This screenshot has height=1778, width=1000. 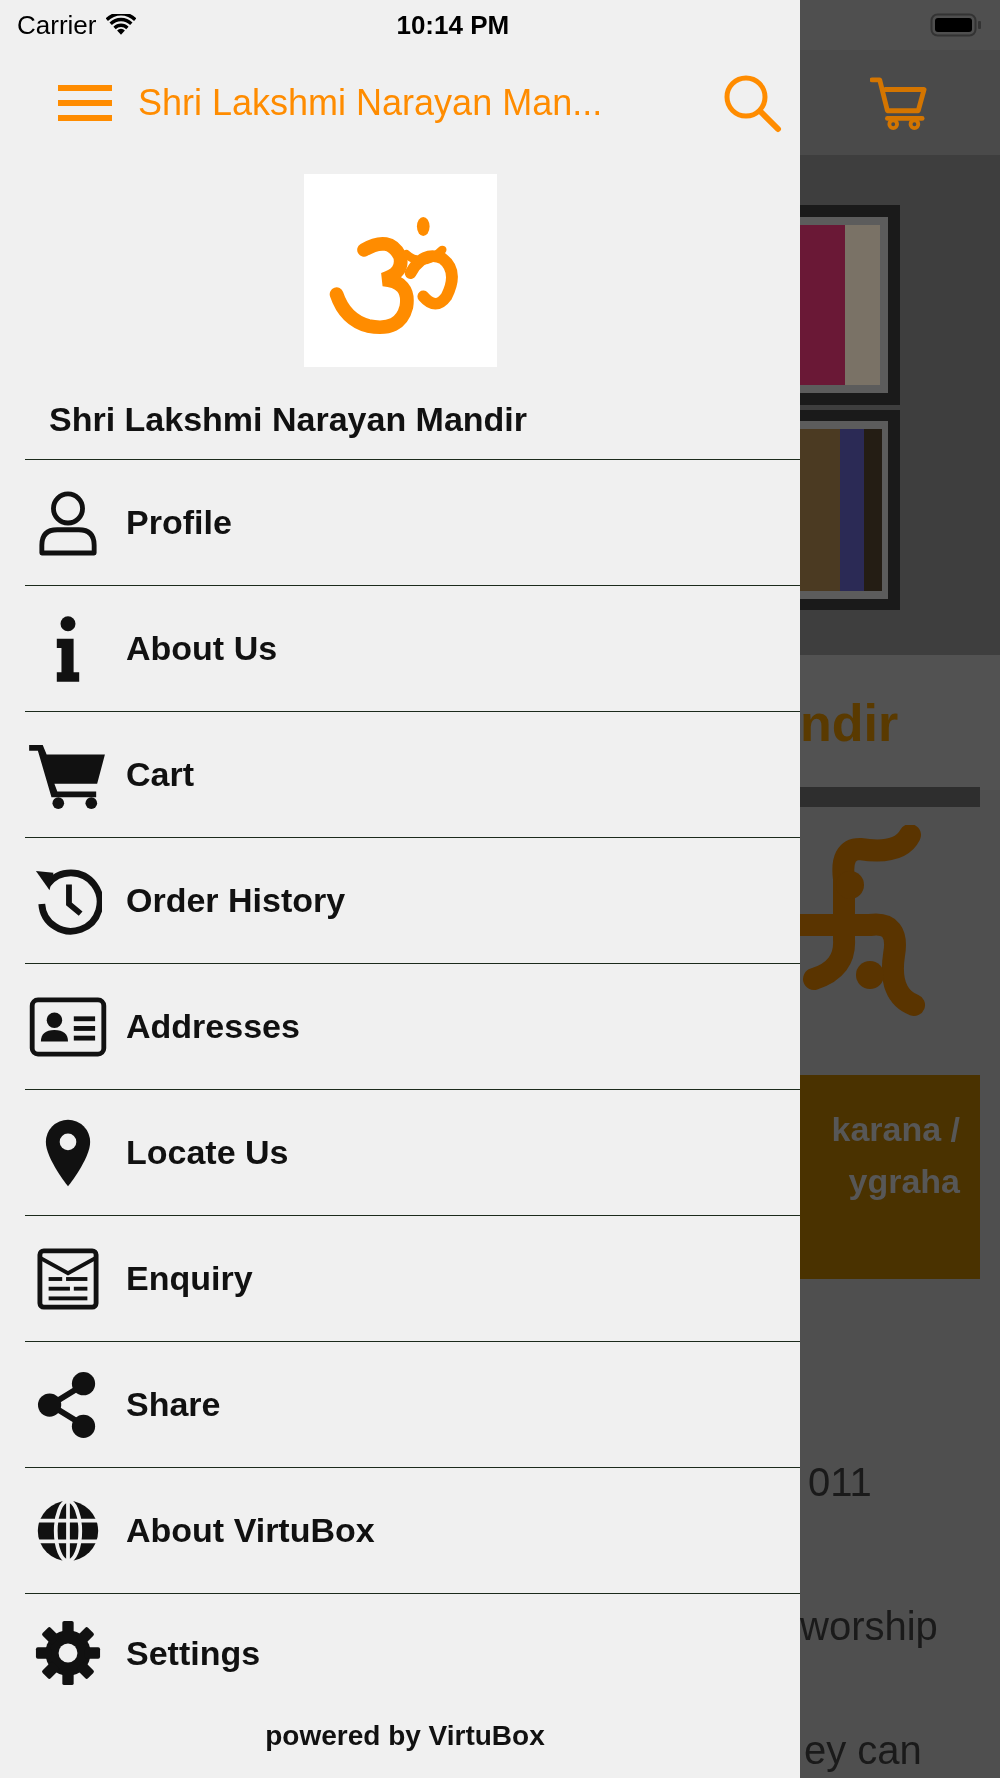 I want to click on newsletter-icon, so click(x=67, y=1278).